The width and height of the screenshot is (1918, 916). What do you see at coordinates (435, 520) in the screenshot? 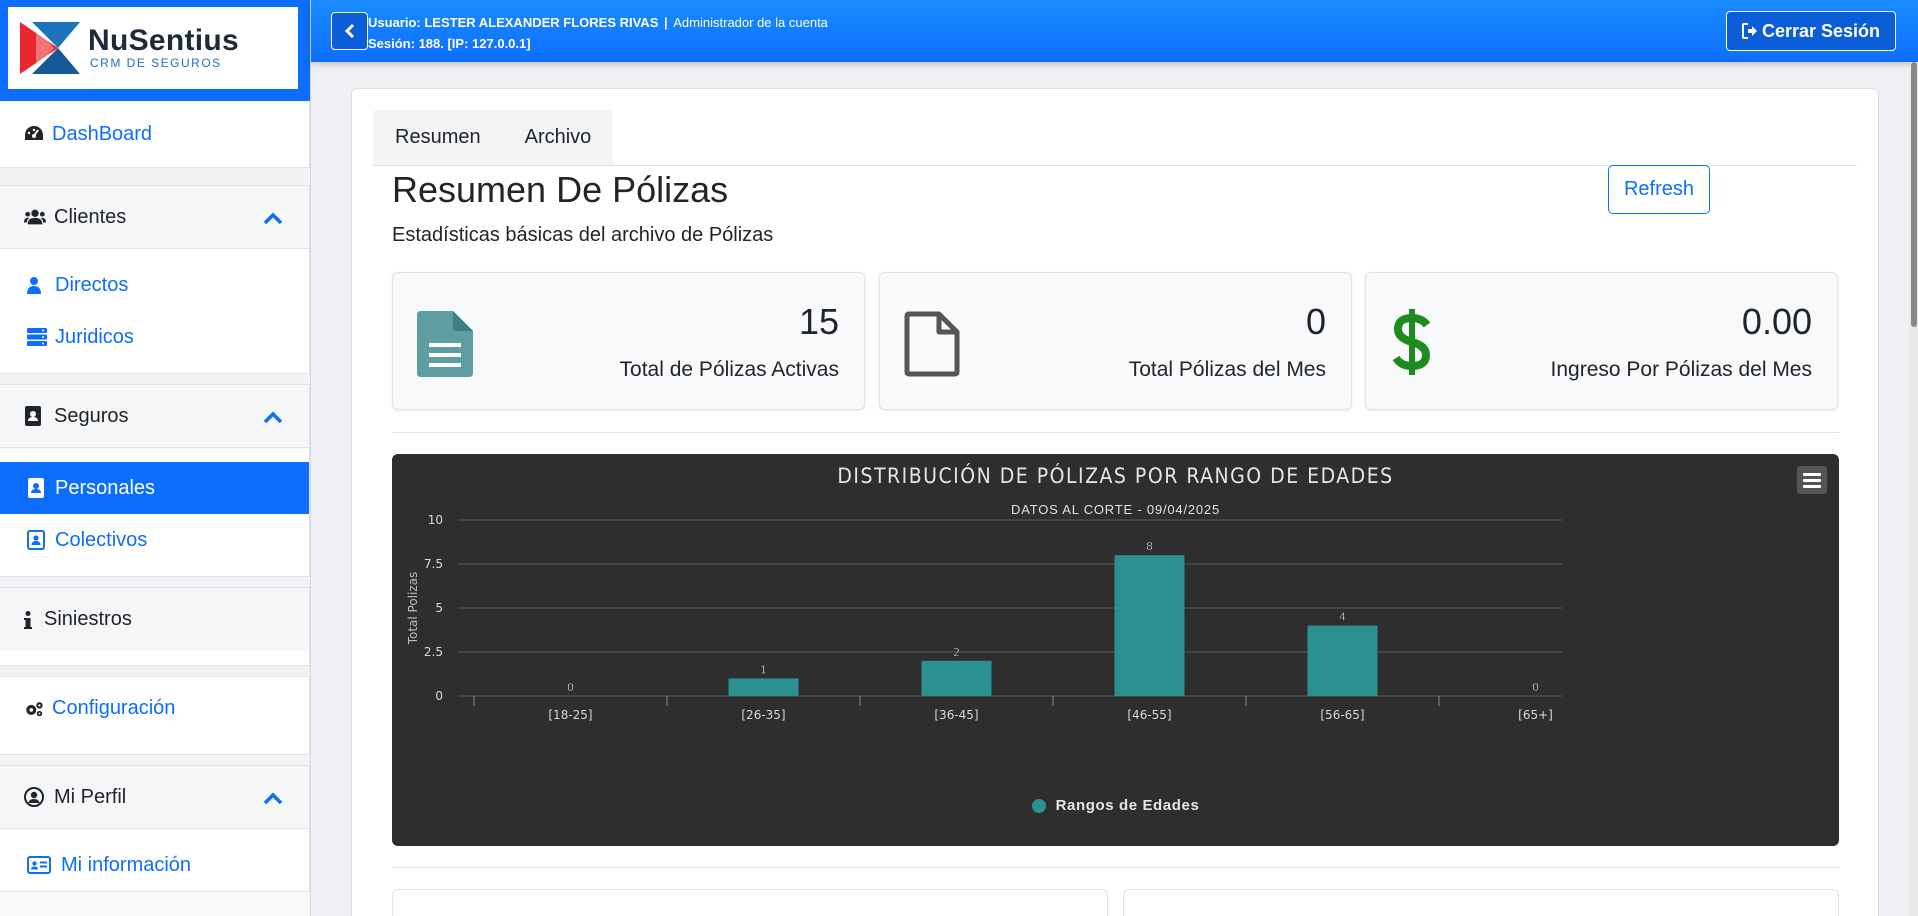
I see `y-tick-label: 10` at bounding box center [435, 520].